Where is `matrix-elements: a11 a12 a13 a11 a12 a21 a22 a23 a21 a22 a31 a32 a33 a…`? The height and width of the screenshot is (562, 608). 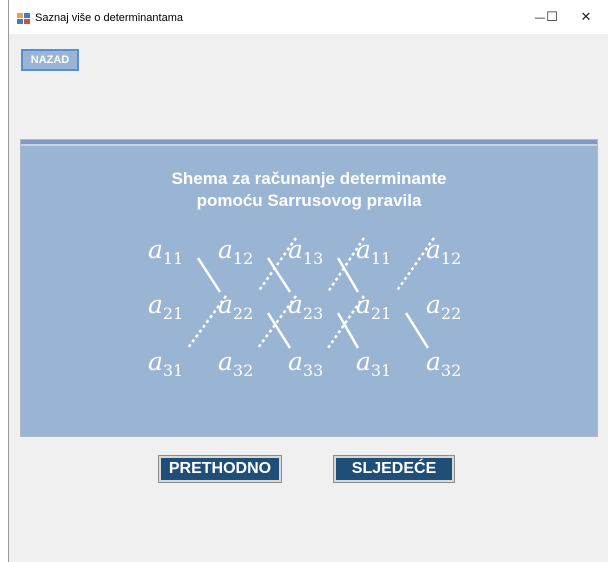
matrix-elements: a11 a12 a13 a11 a12 a21 a22 a23 a21 a22 a31 a32 a33 a… is located at coordinates (304, 307).